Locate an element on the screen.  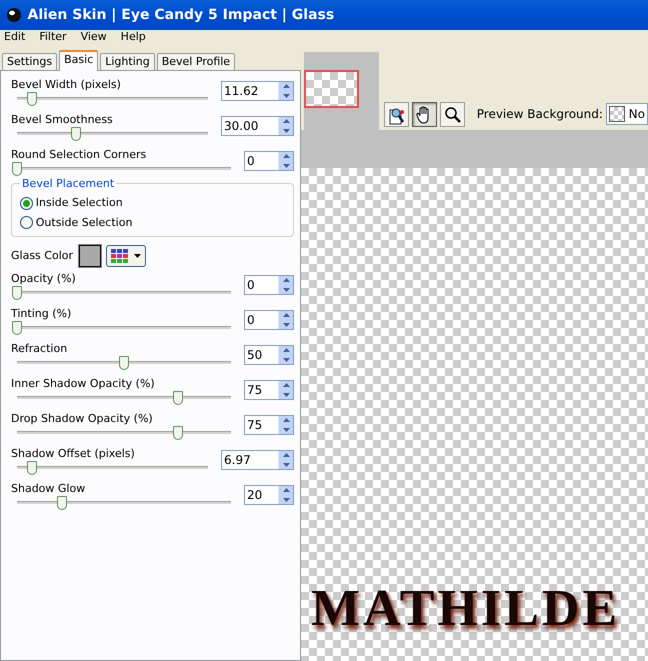
checker-swatch-icon is located at coordinates (616, 114).